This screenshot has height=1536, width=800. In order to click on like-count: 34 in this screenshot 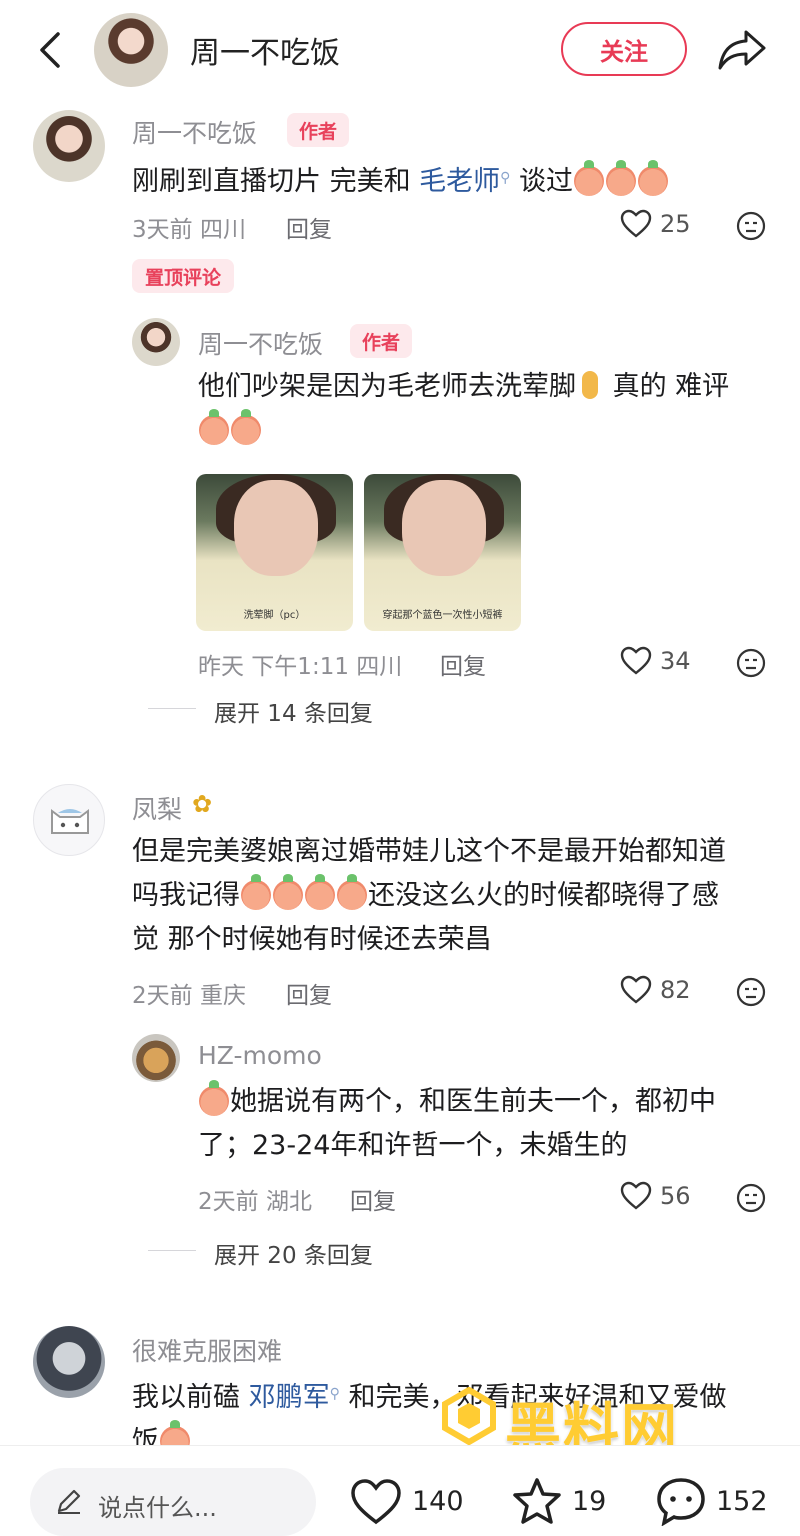, I will do `click(675, 661)`.